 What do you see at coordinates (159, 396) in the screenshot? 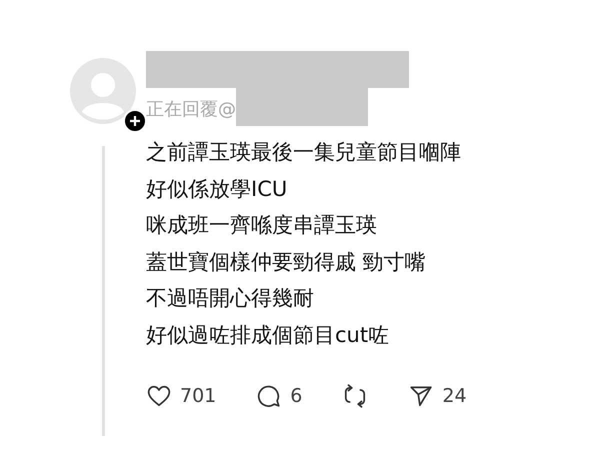
I see `heart-icon` at bounding box center [159, 396].